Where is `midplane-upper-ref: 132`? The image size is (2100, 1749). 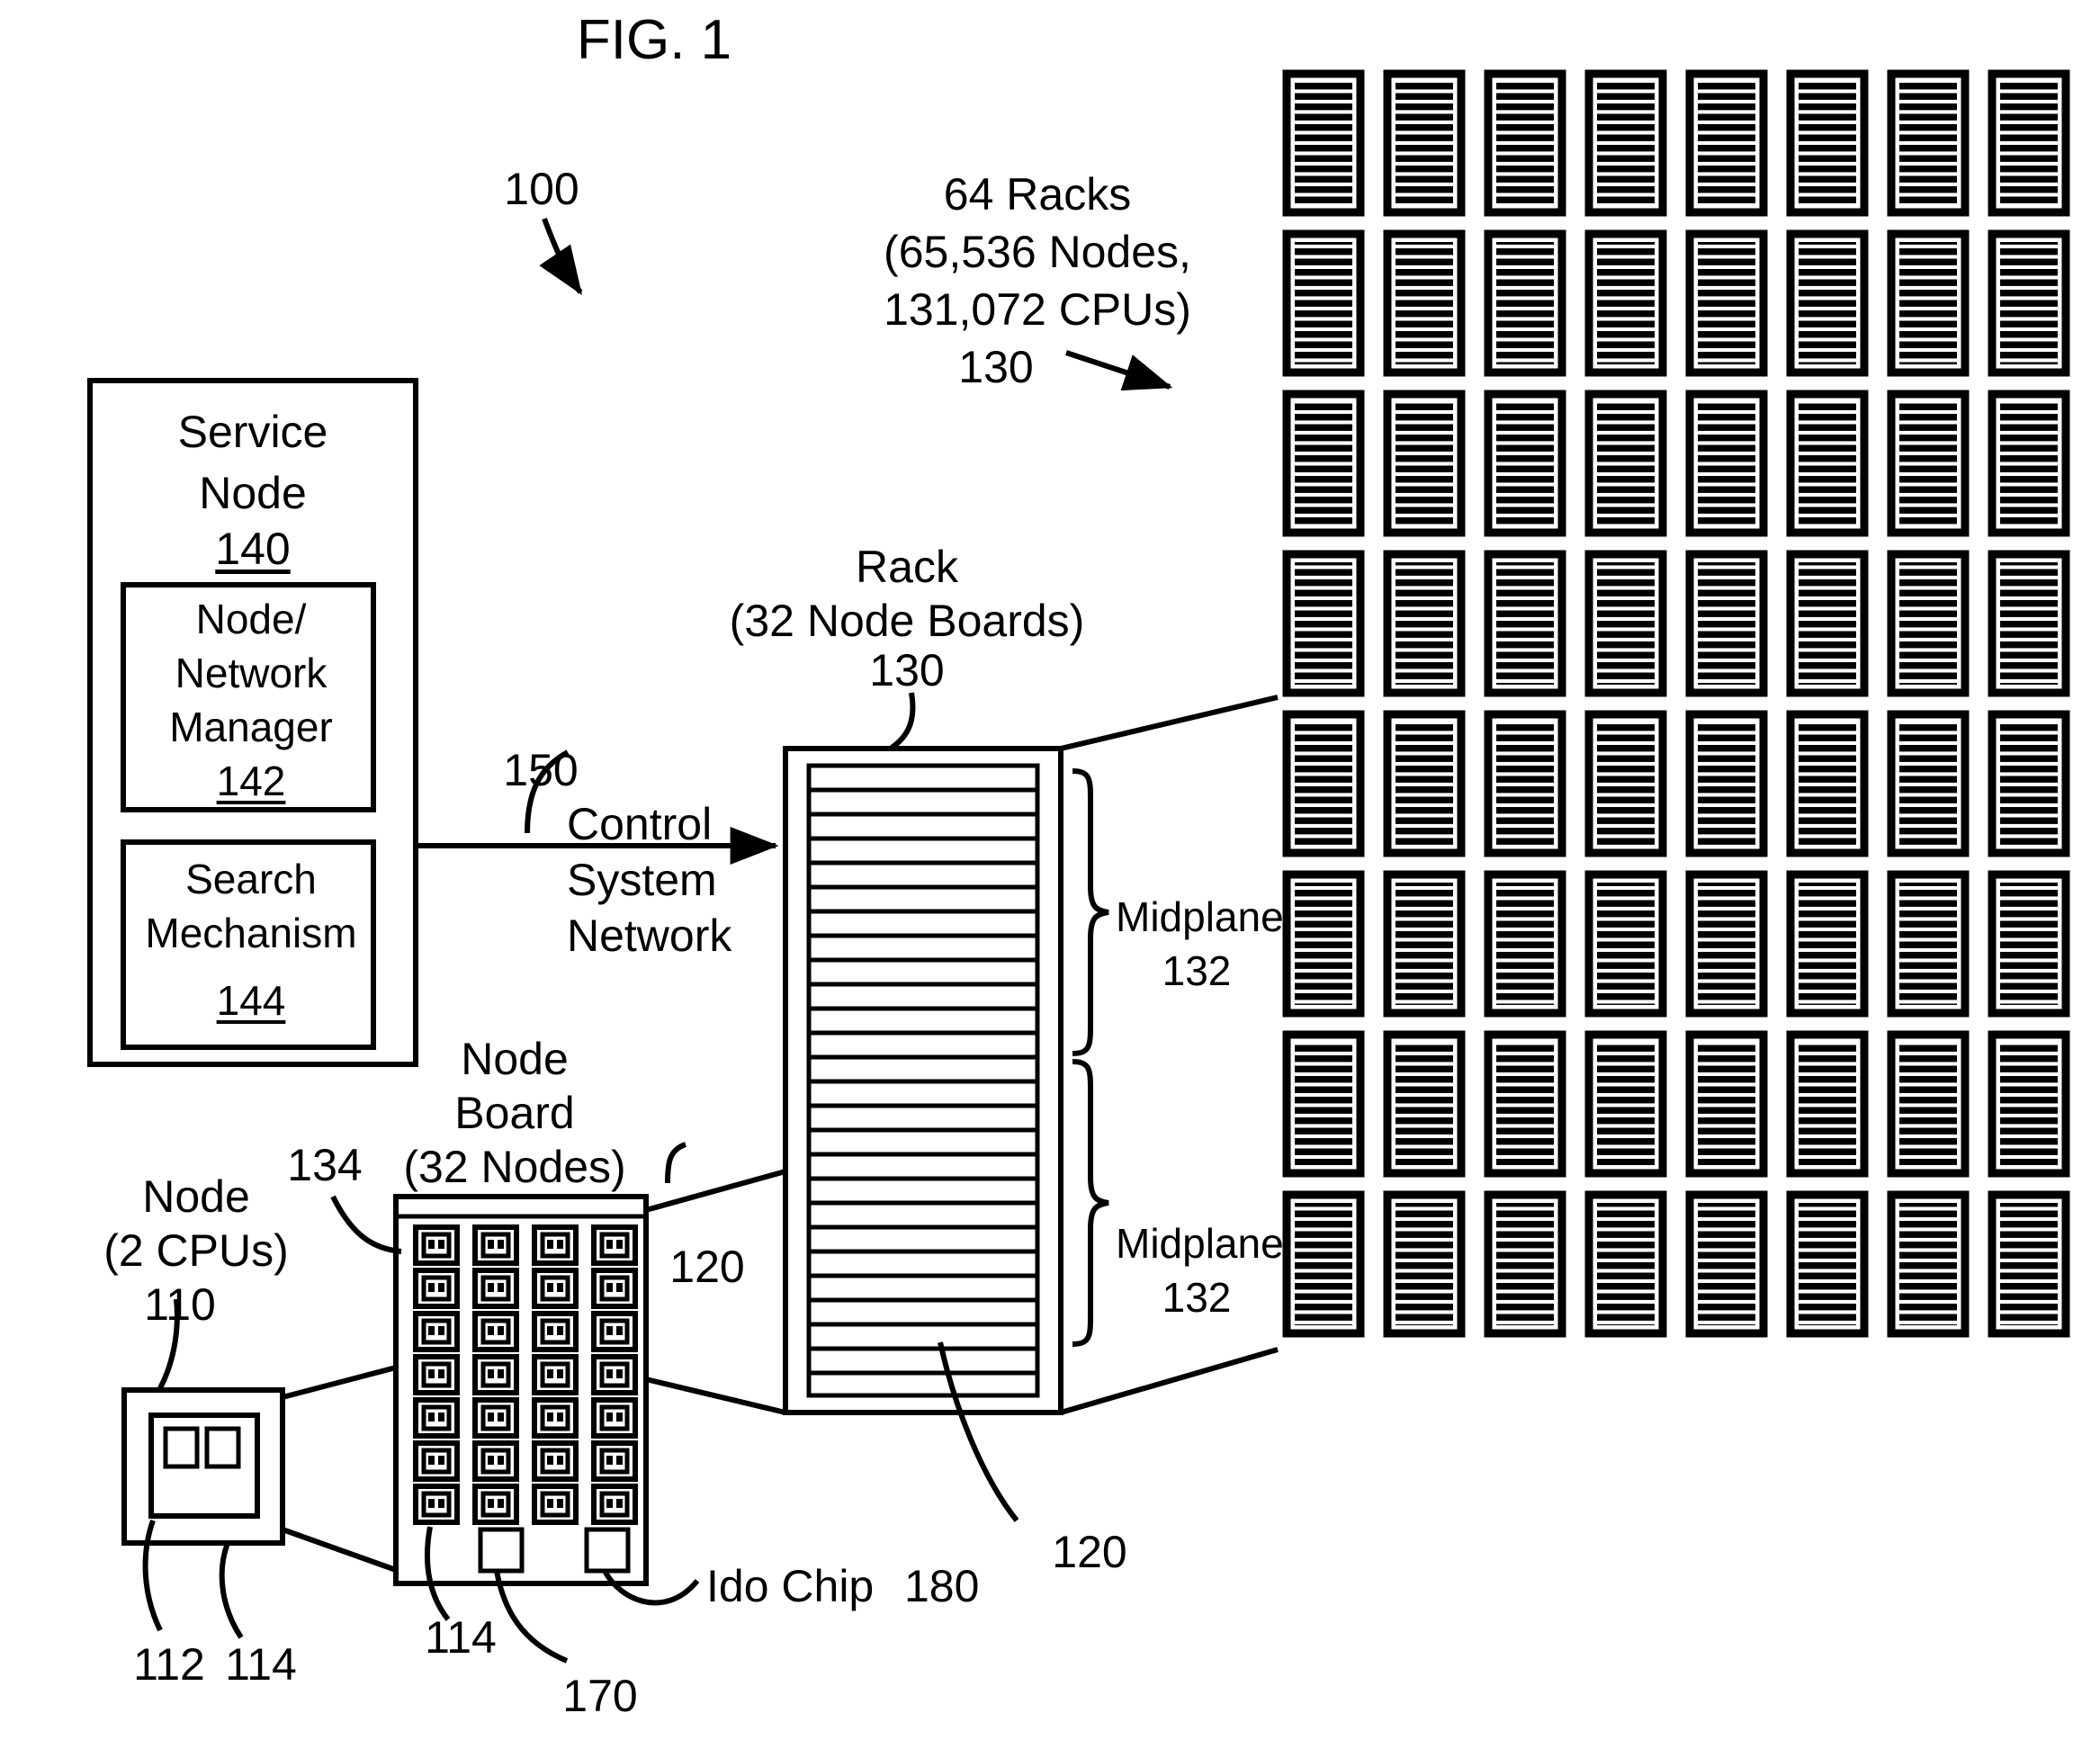
midplane-upper-ref: 132 is located at coordinates (1197, 970).